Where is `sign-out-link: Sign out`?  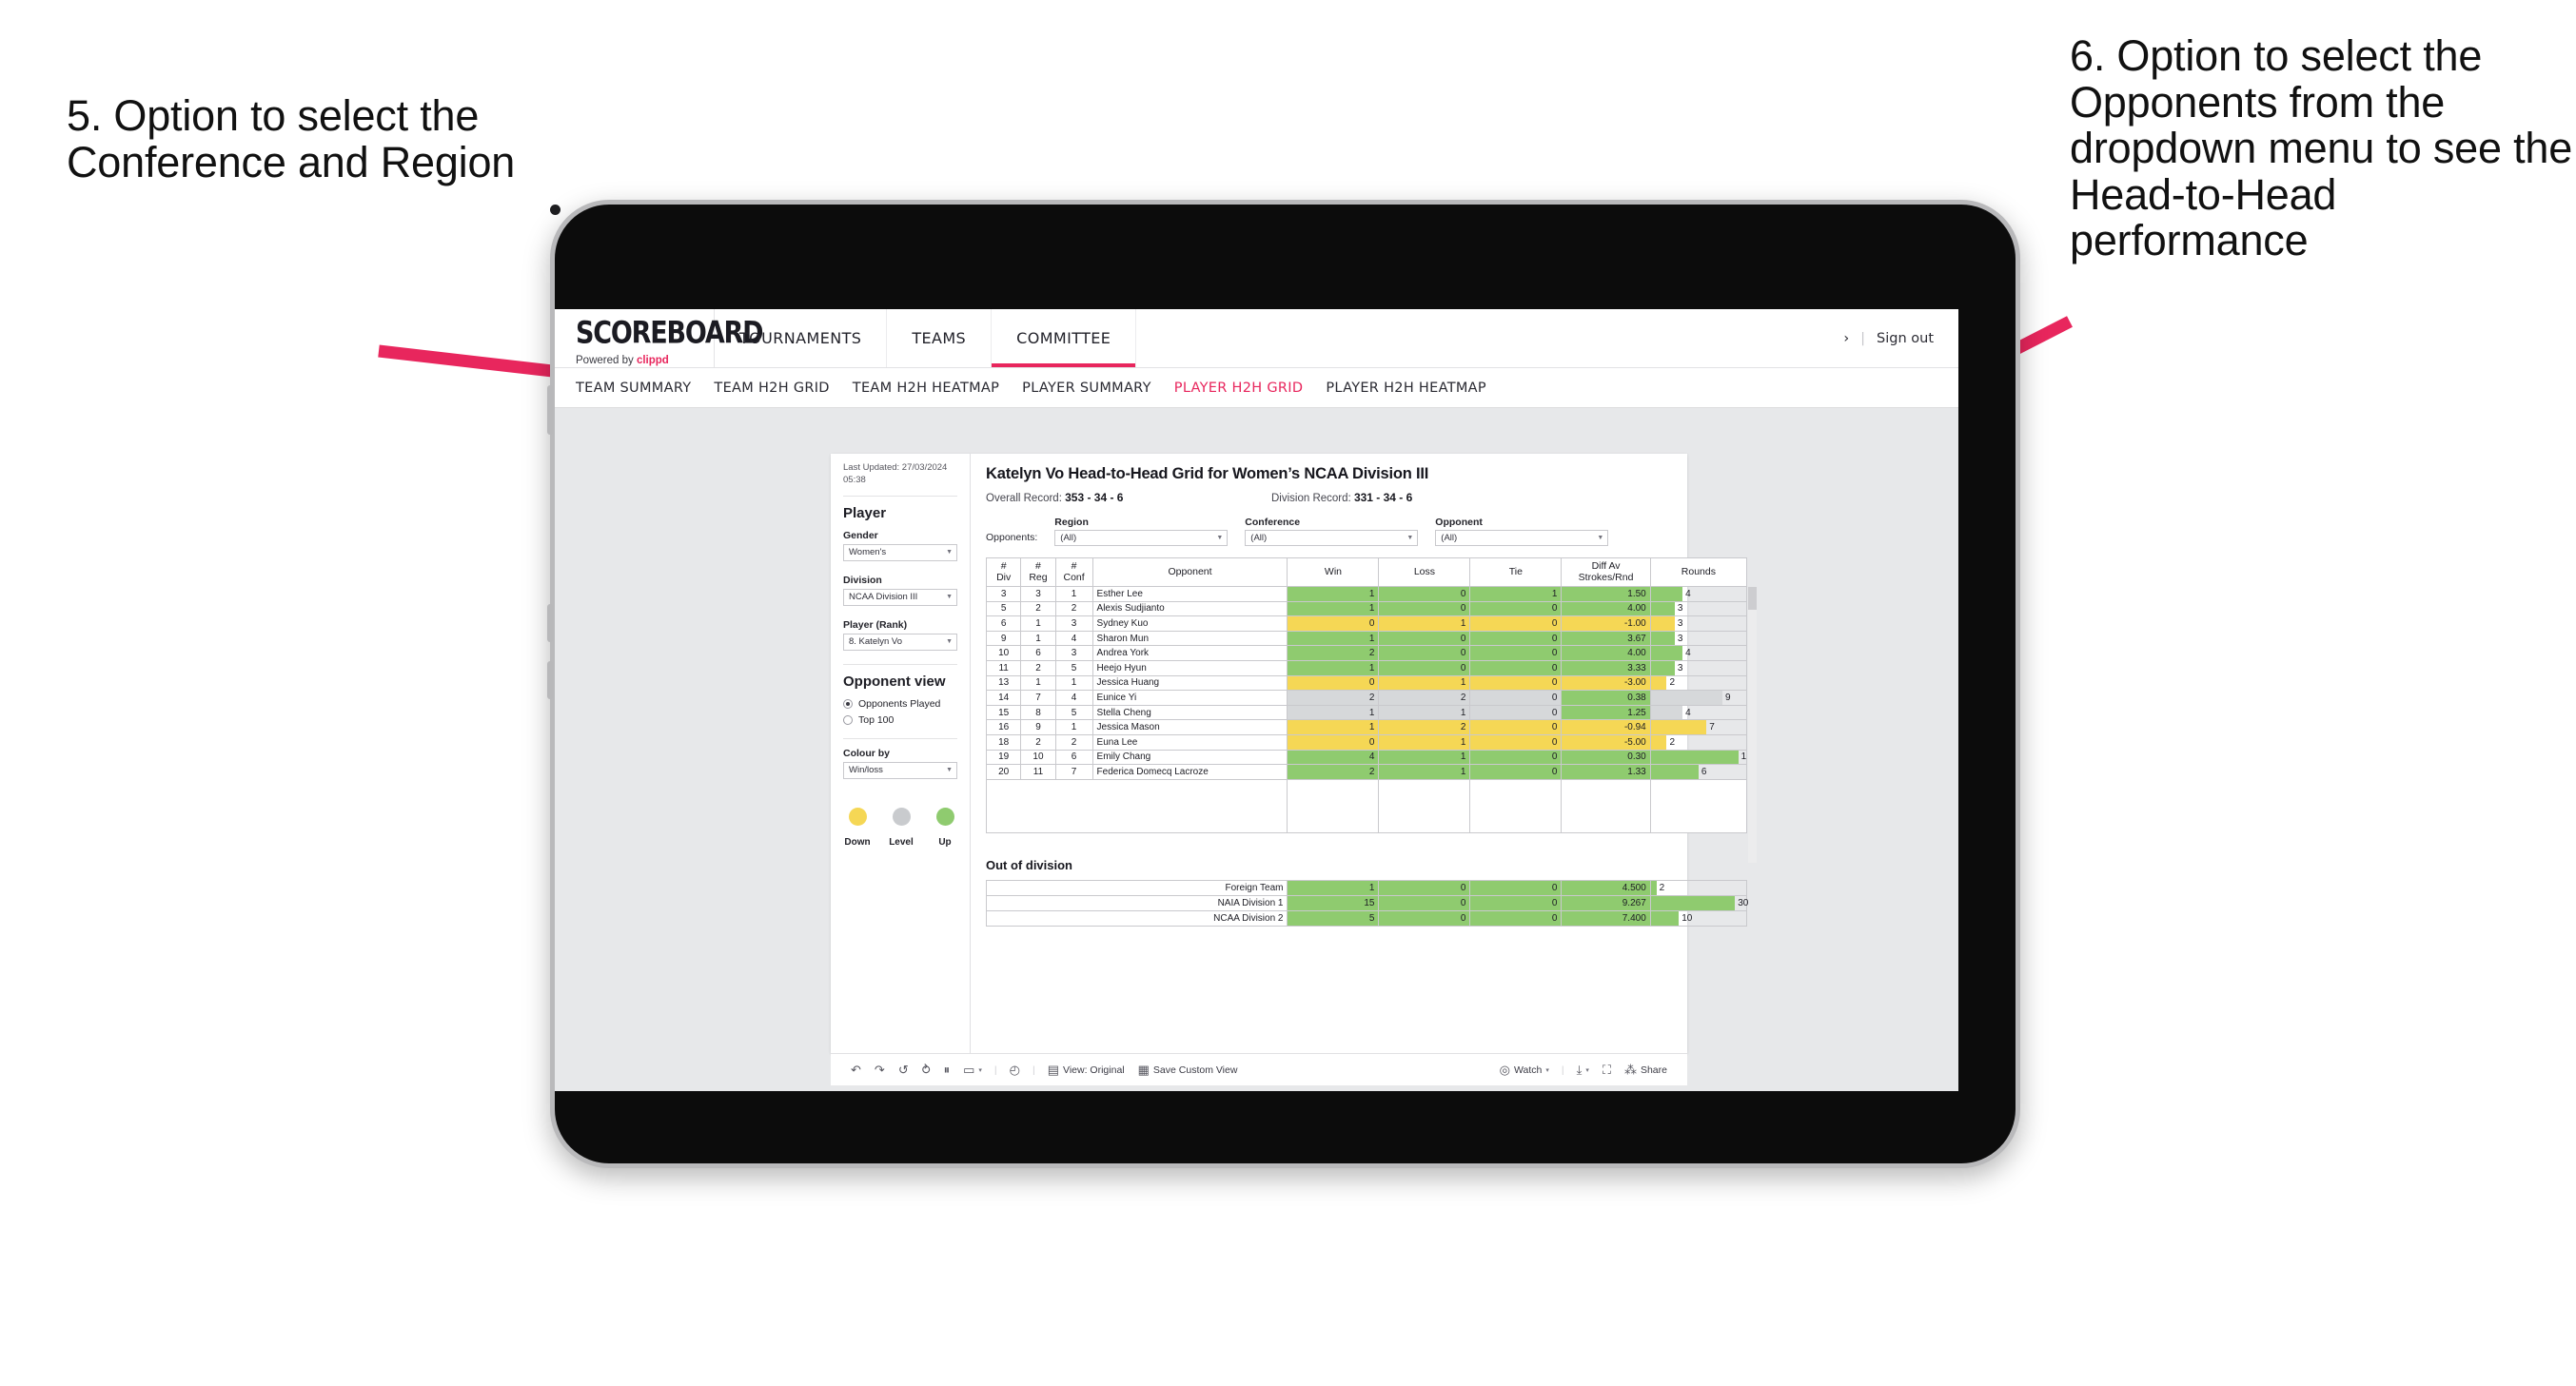
sign-out-link: Sign out is located at coordinates (1905, 338).